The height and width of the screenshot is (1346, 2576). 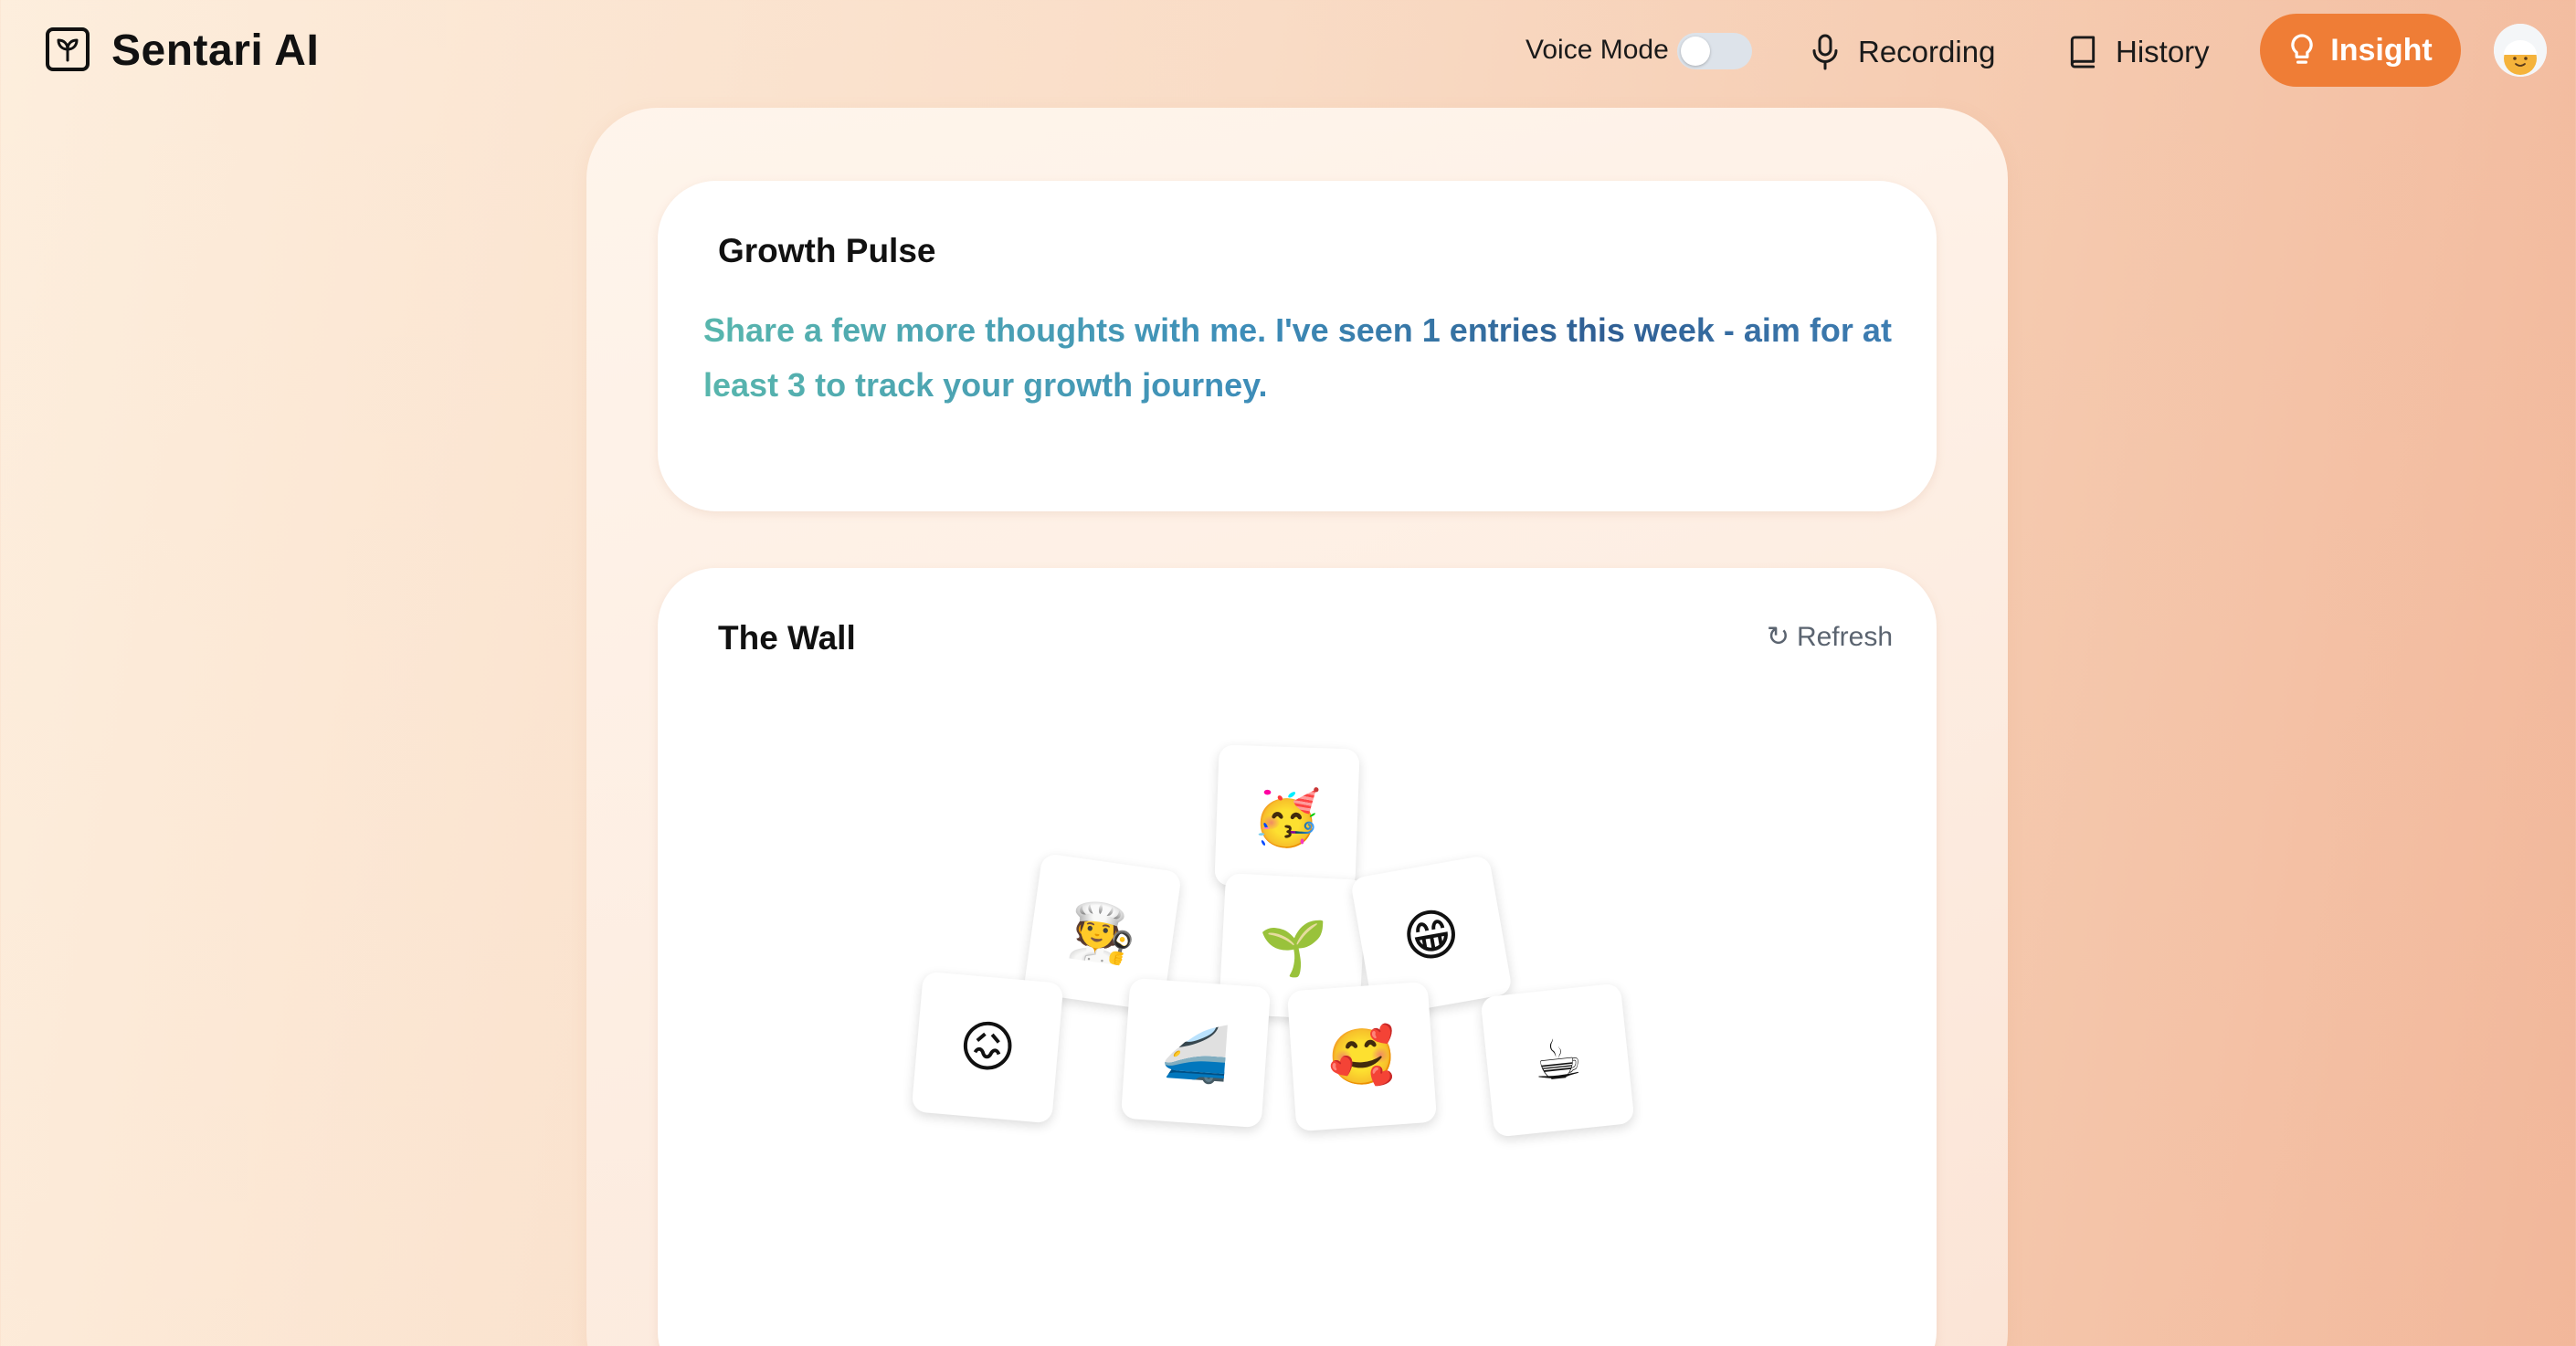 I want to click on toggle-knob, so click(x=1695, y=51).